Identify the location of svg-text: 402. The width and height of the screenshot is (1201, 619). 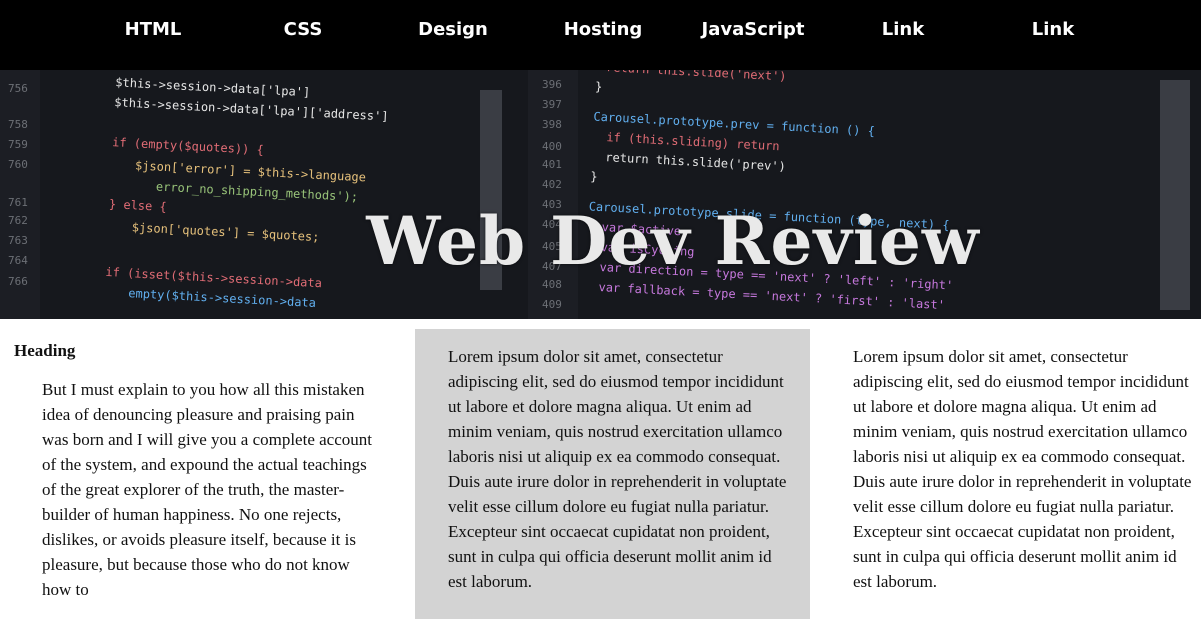
(552, 184).